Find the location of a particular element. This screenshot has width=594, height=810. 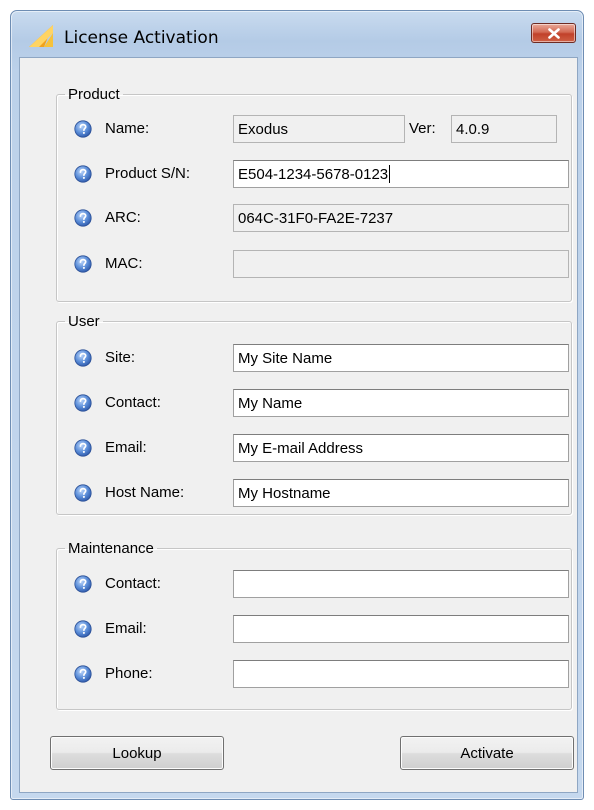

user-contact-row: Contact: is located at coordinates (314, 403).